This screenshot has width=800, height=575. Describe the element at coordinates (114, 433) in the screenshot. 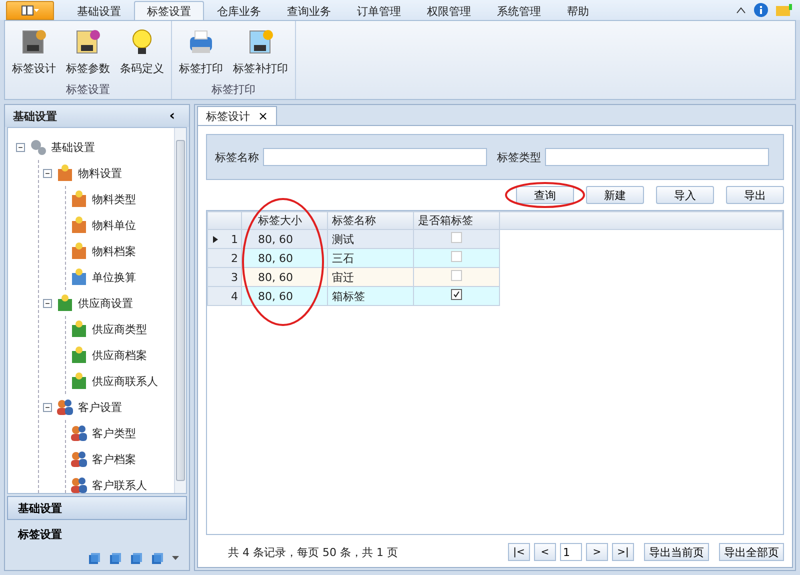

I see `tree-item: 客户类型` at that location.